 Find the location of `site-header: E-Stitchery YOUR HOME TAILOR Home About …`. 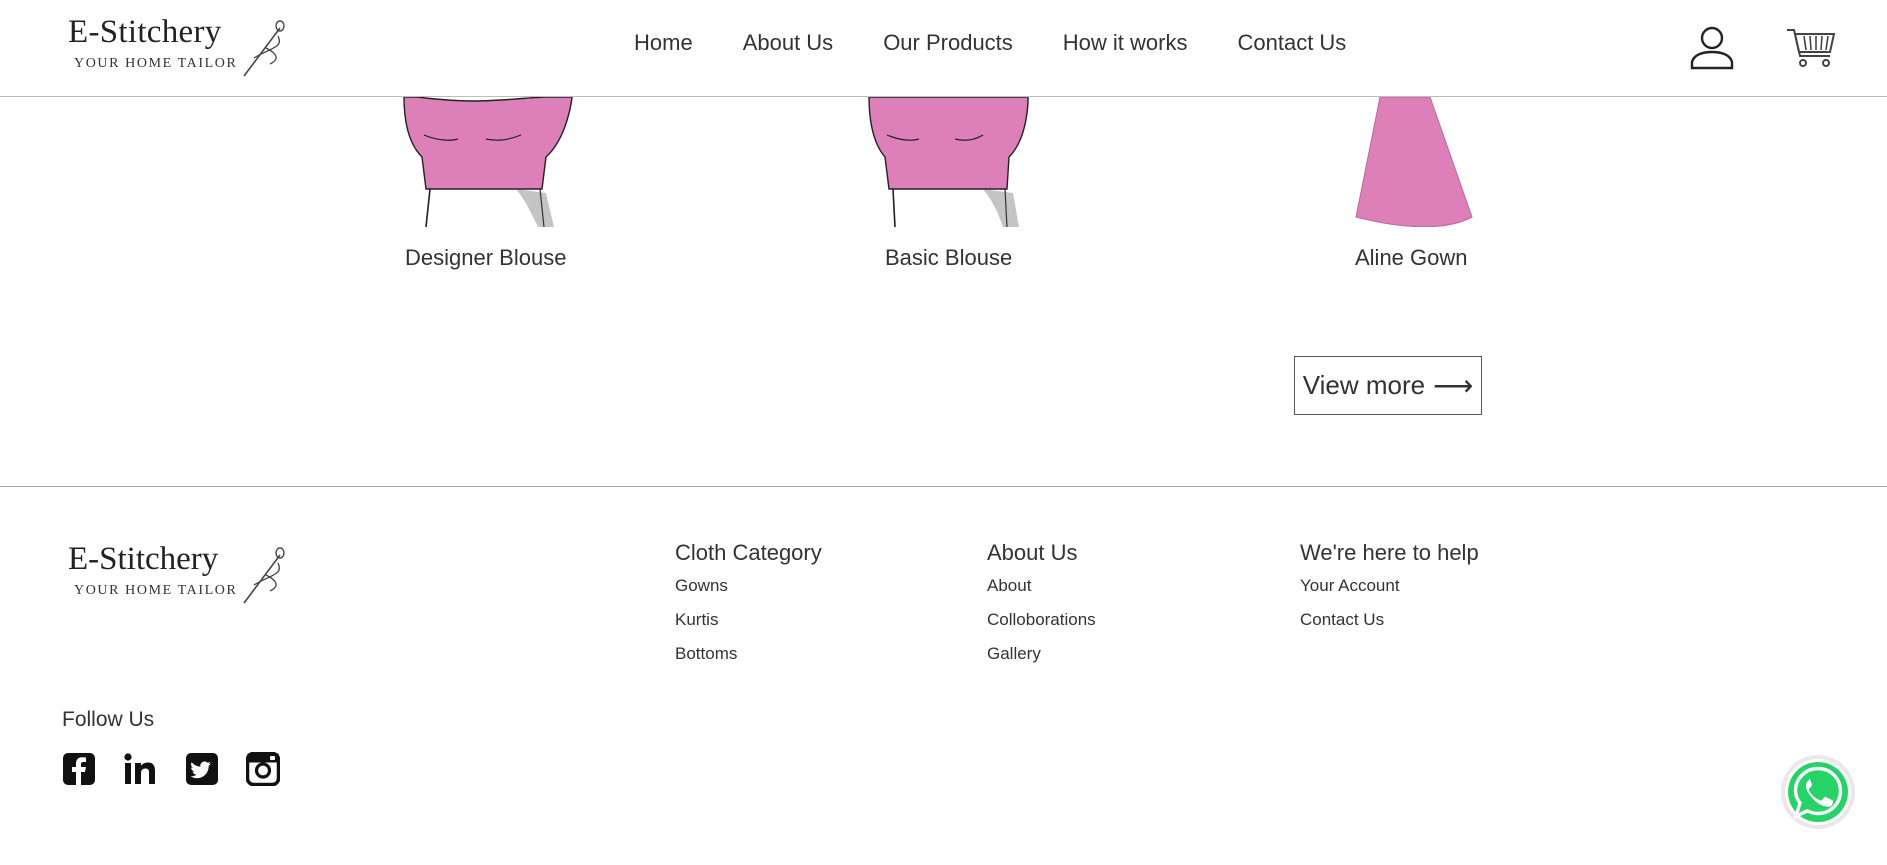

site-header: E-Stitchery YOUR HOME TAILOR Home About … is located at coordinates (943, 48).